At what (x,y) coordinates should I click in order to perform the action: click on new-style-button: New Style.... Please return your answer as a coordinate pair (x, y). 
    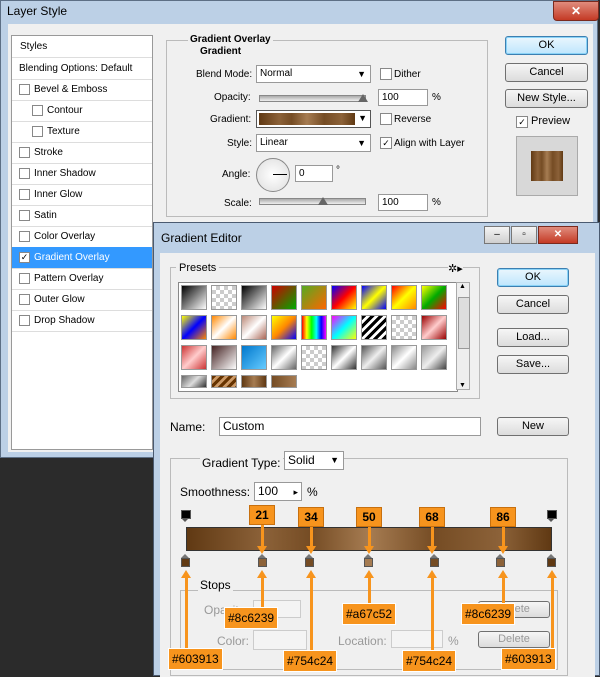
    Looking at the image, I should click on (546, 98).